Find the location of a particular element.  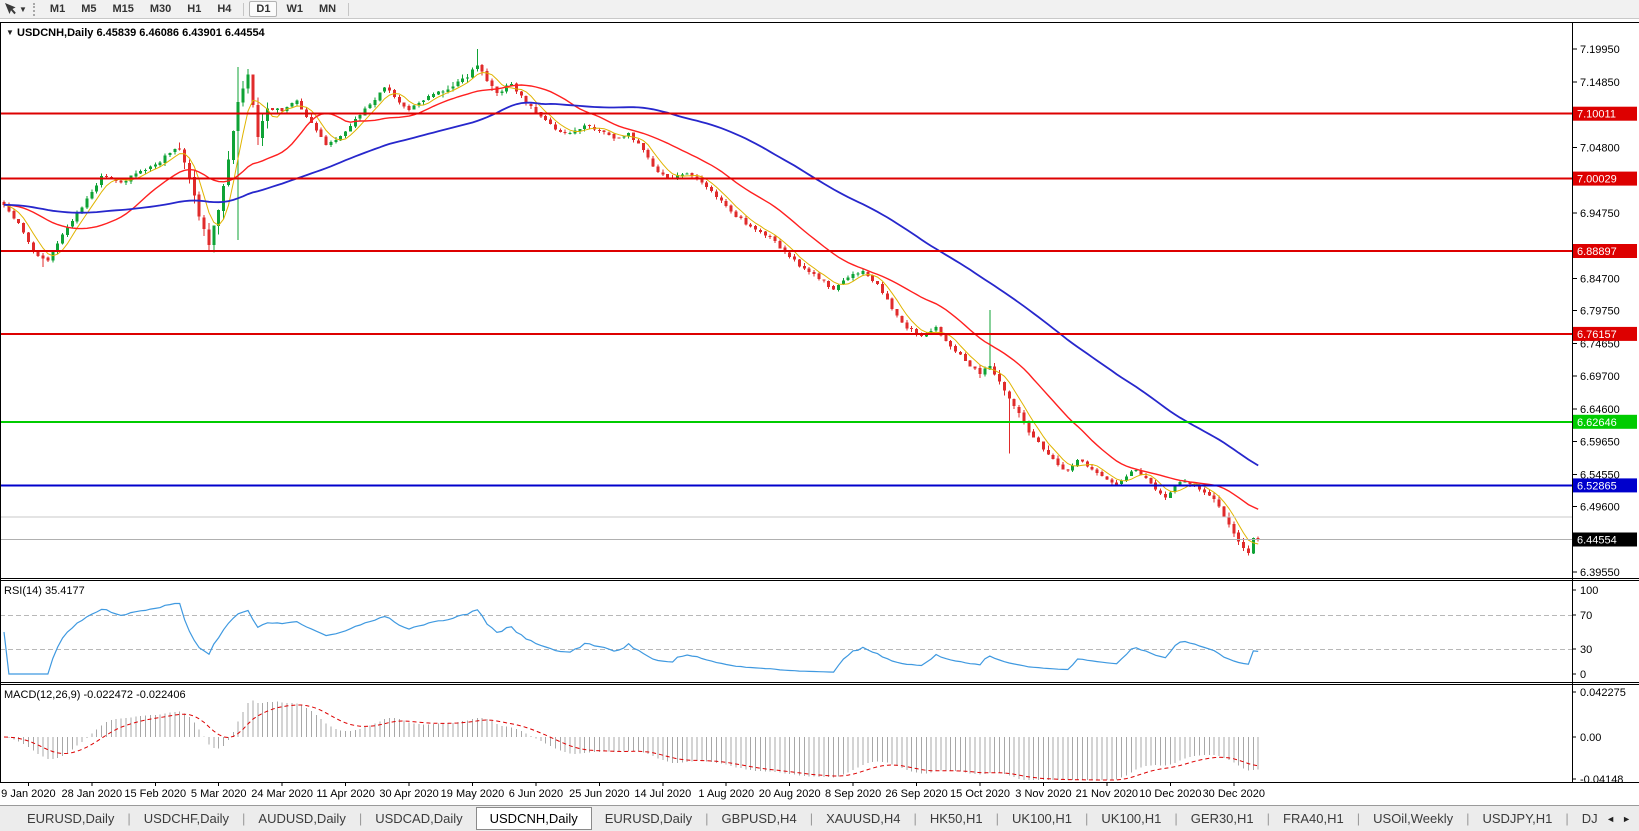

tab-hk50-h1: HK50,H1 is located at coordinates (956, 818).